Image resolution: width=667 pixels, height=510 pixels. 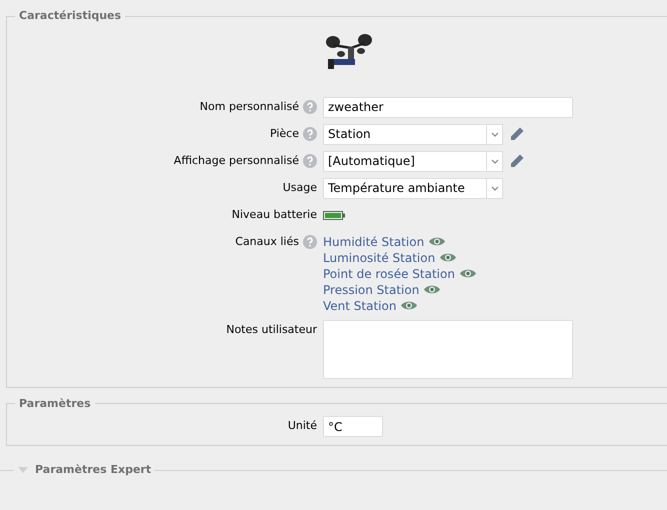 I want to click on dropdown: Station, so click(x=413, y=134).